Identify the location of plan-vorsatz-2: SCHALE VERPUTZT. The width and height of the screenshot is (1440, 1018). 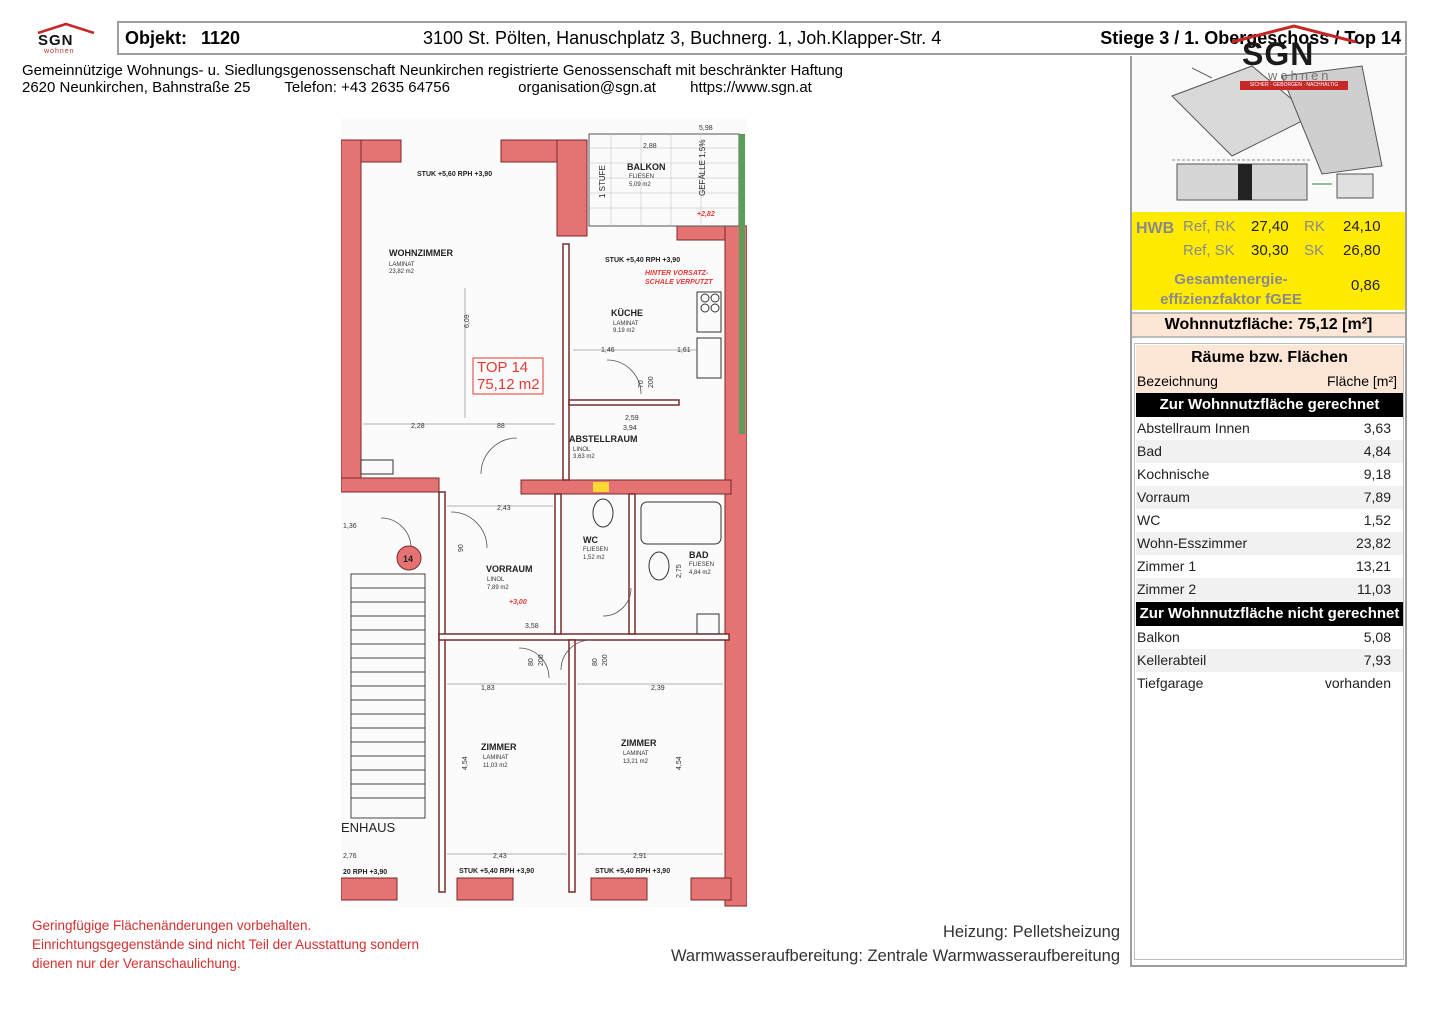
(679, 282).